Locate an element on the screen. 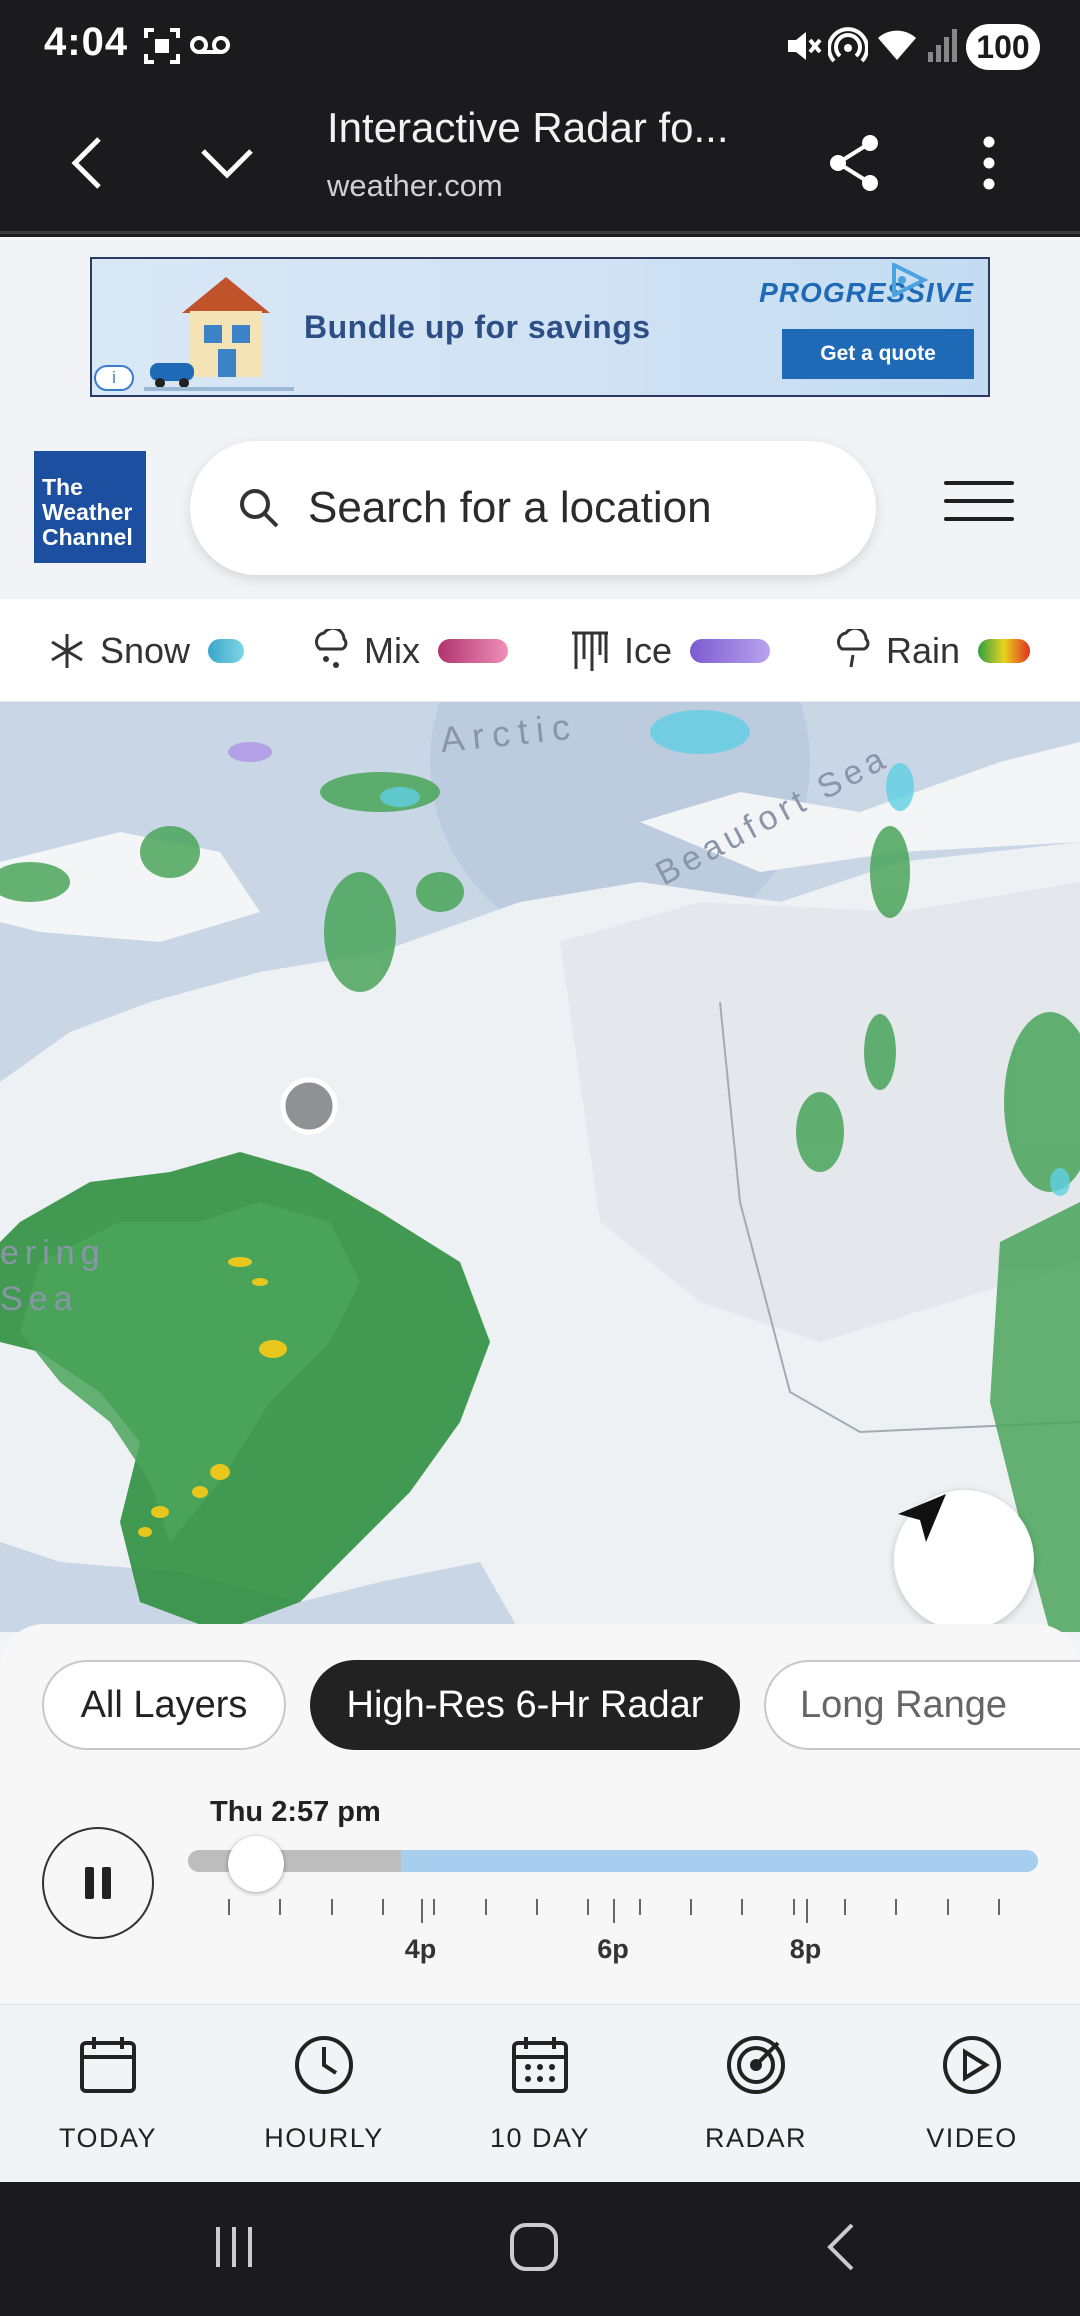 The image size is (1080, 2316). rain-icon is located at coordinates (853, 648).